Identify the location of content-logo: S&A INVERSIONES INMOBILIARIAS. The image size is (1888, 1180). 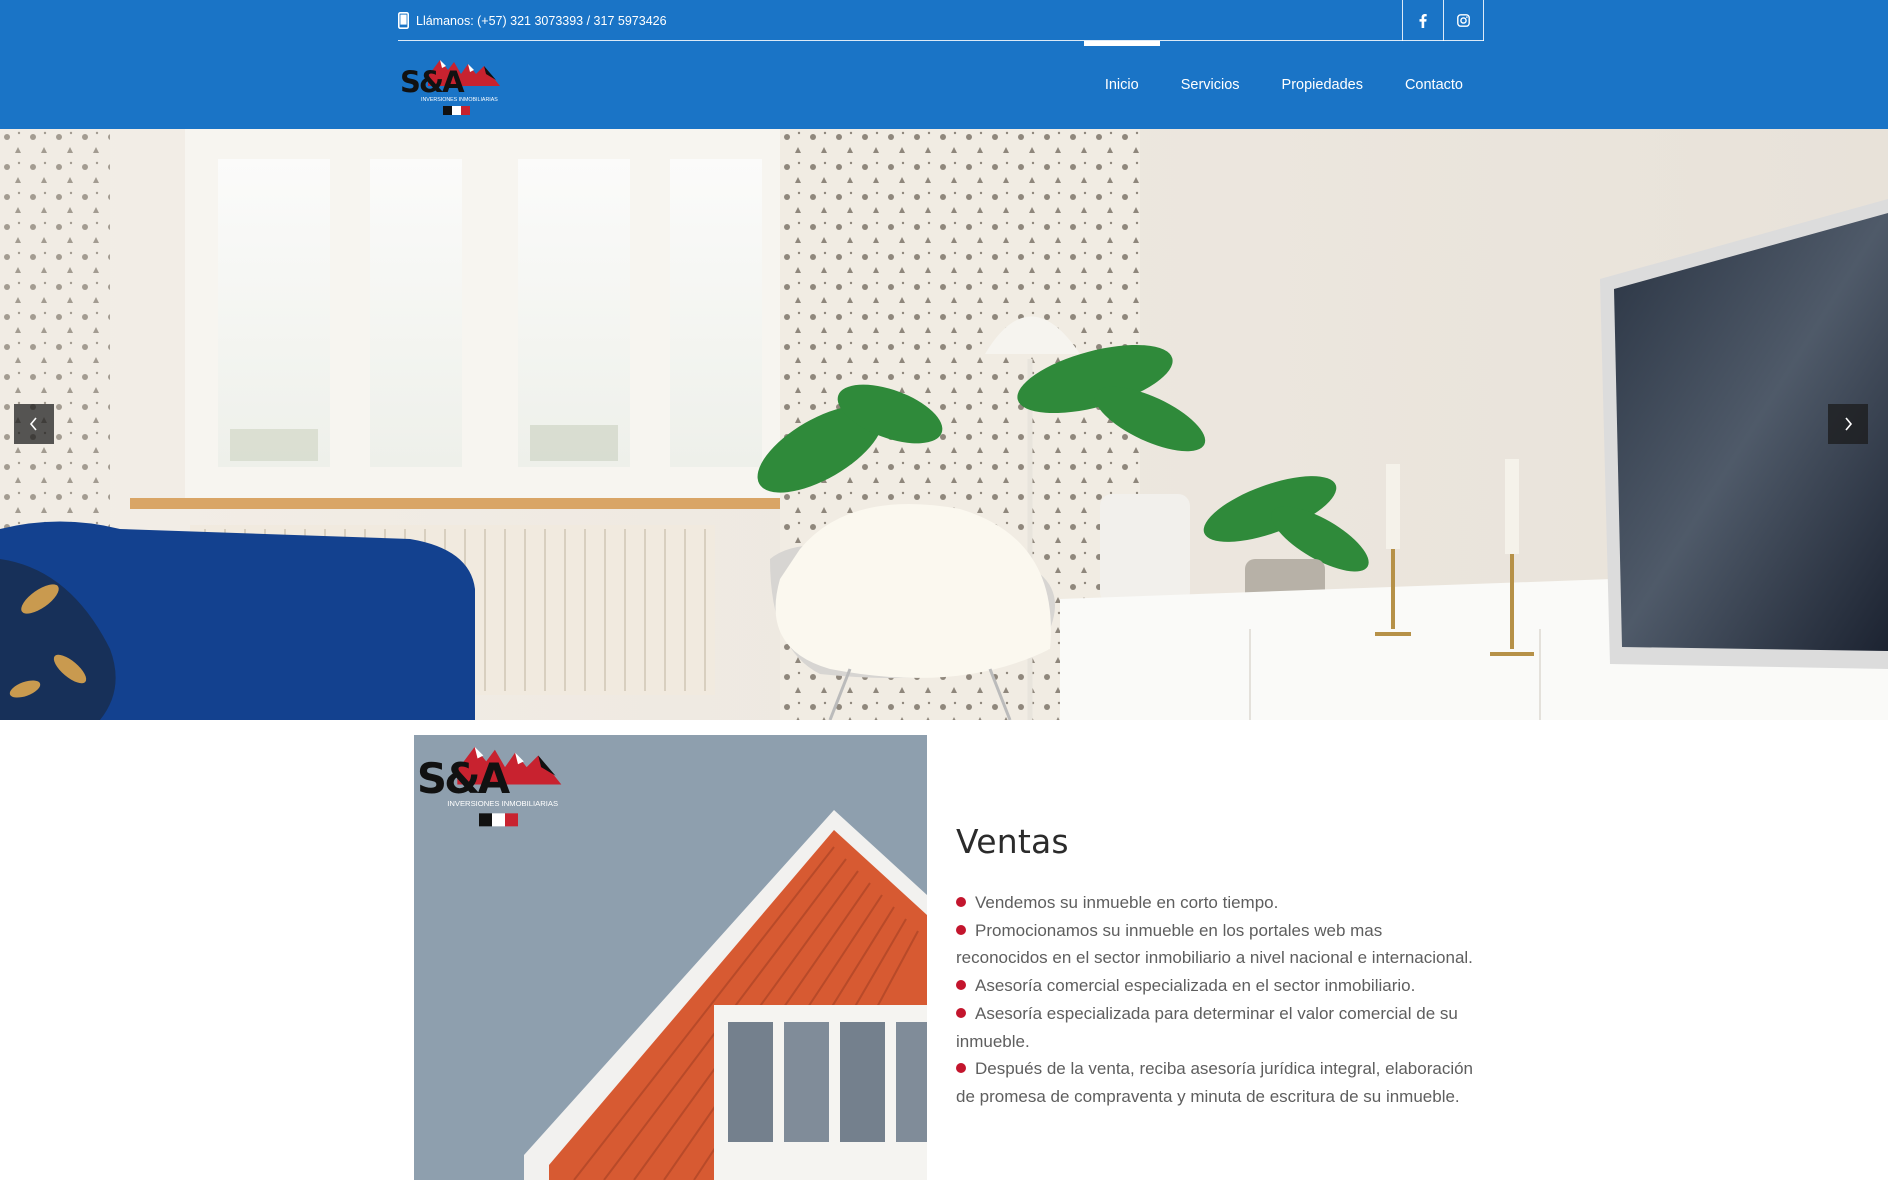
(489, 786).